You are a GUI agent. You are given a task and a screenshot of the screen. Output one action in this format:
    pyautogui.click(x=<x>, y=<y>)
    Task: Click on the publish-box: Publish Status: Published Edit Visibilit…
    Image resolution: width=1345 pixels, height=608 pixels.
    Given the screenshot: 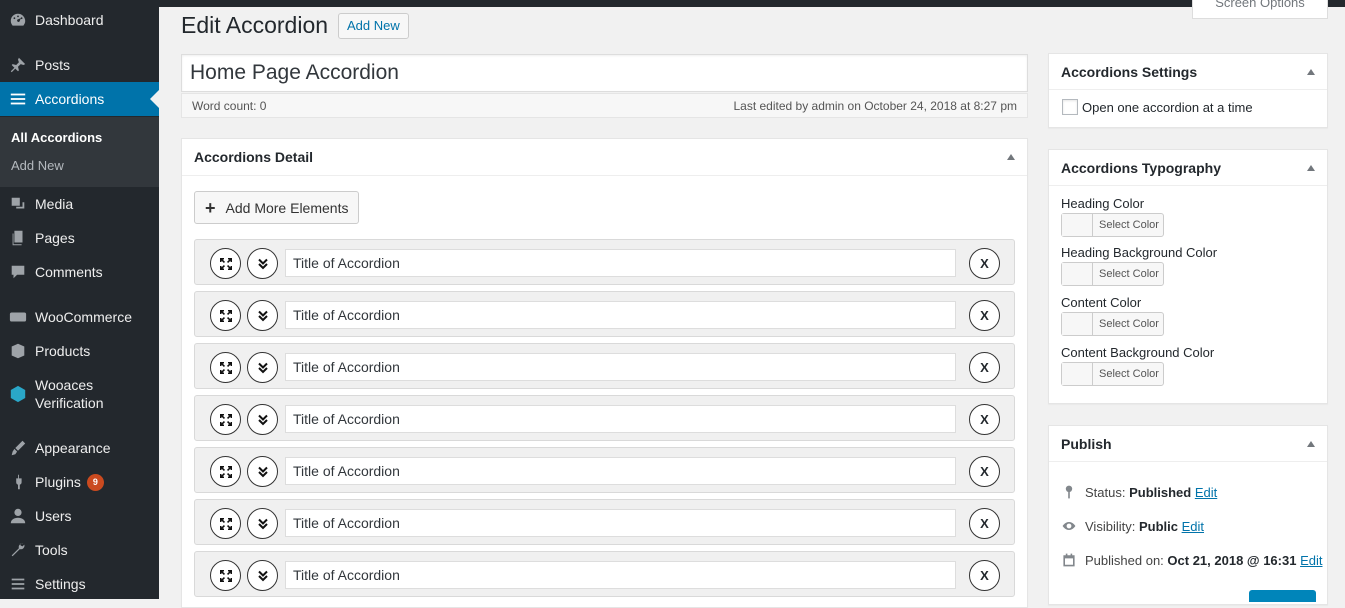 What is the action you would take?
    pyautogui.click(x=1188, y=515)
    